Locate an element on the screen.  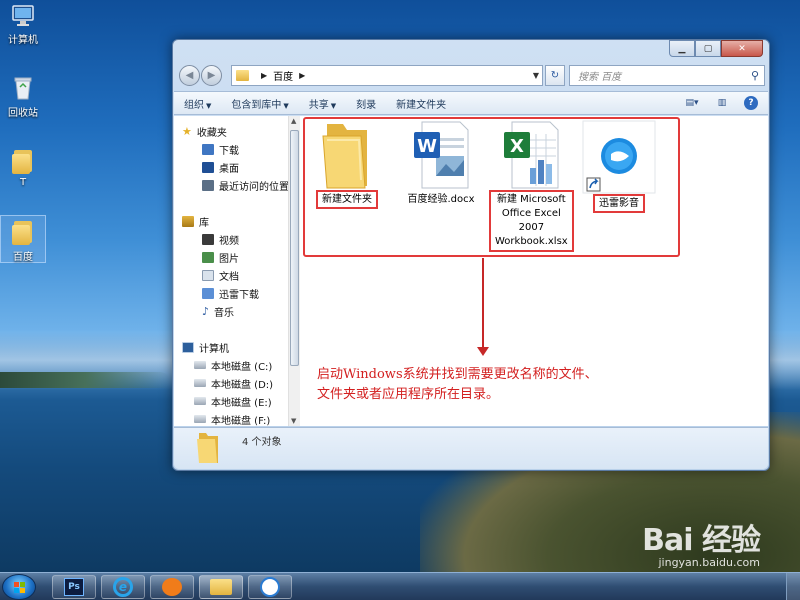
annotation-arrow-head is located at coordinates (483, 351).